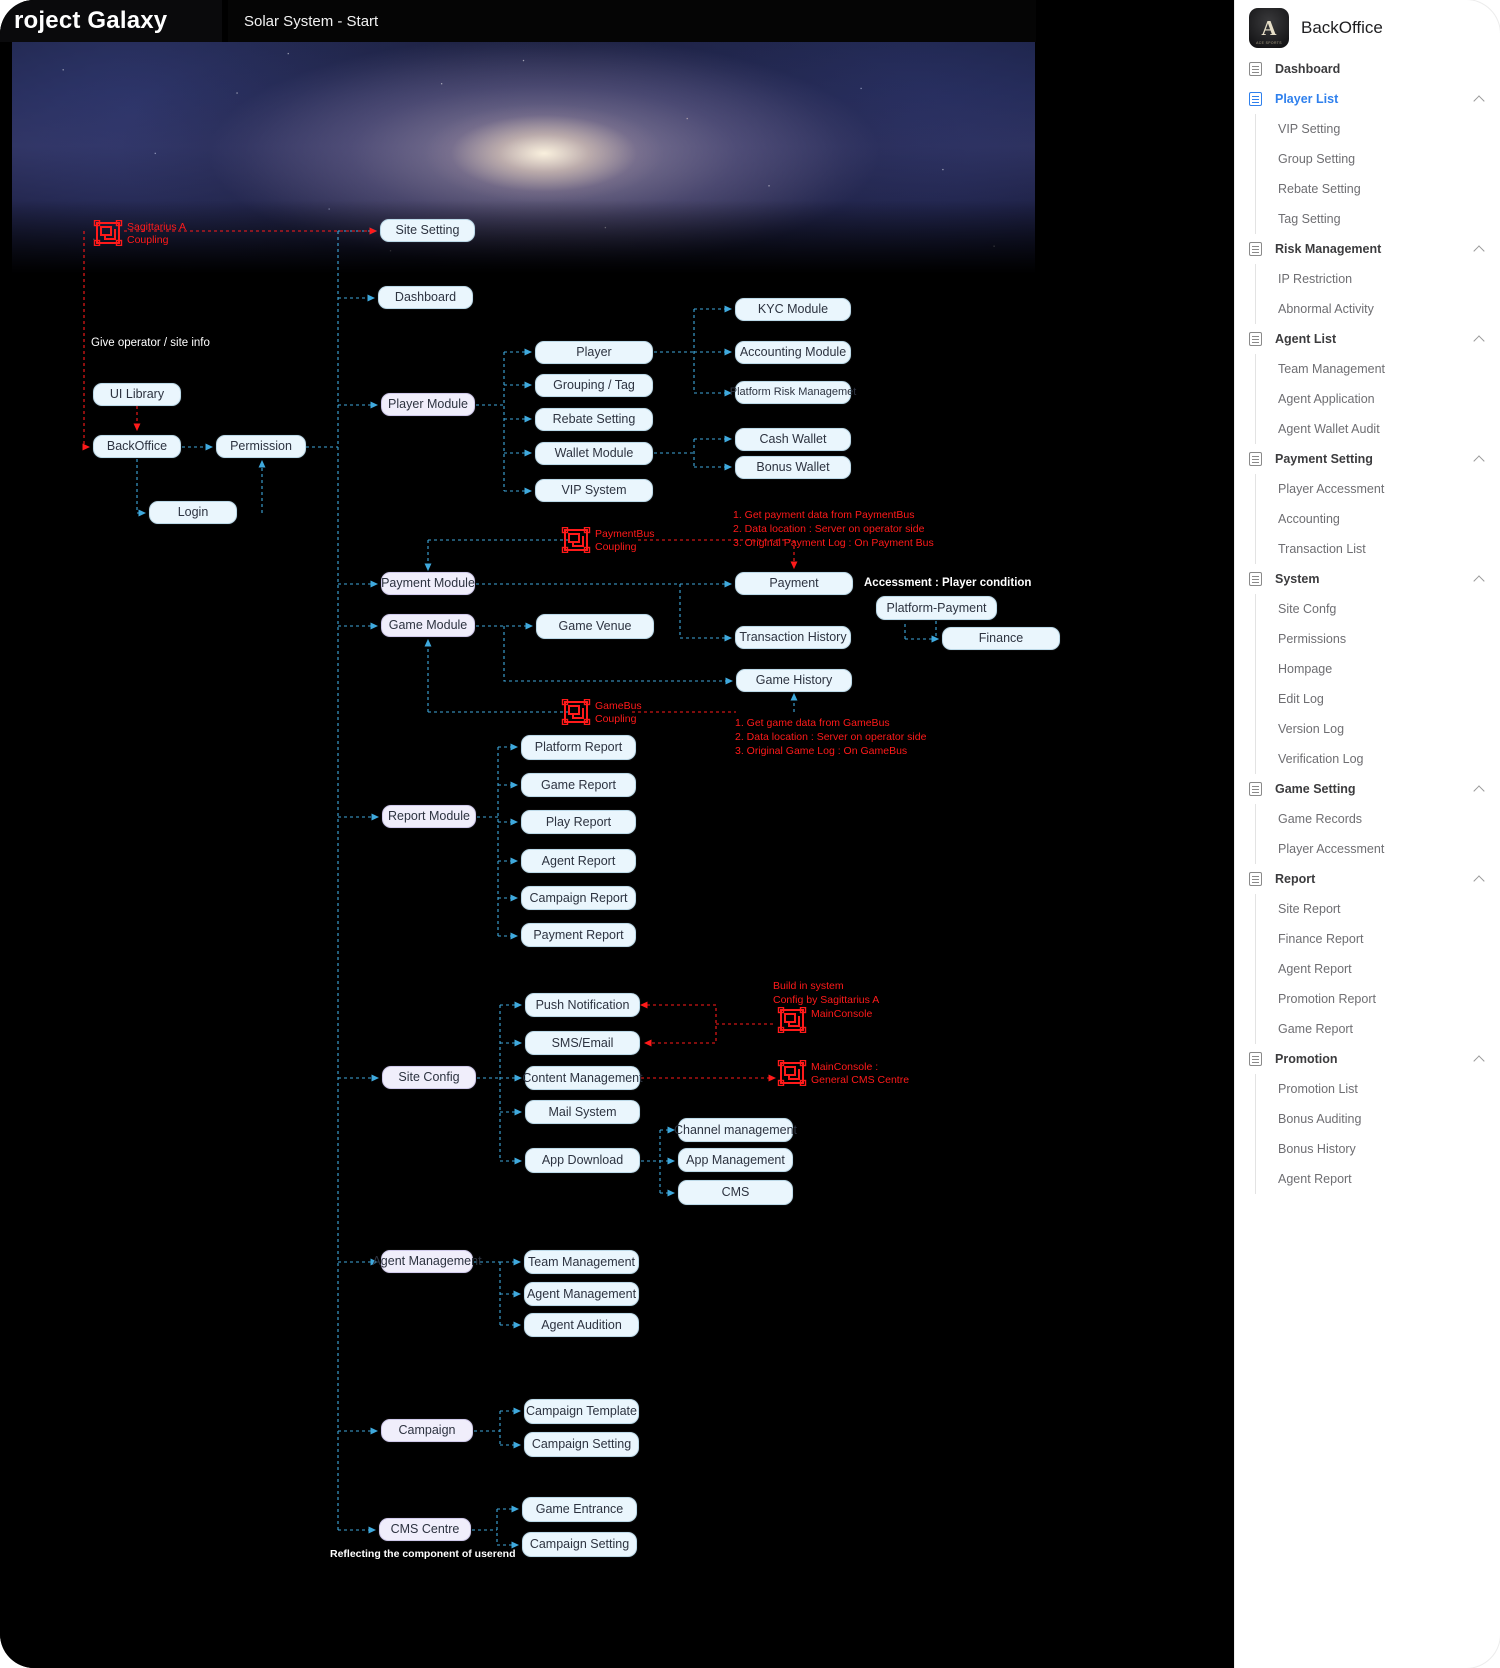  Describe the element at coordinates (1001, 638) in the screenshot. I see `node-finance: Finance` at that location.